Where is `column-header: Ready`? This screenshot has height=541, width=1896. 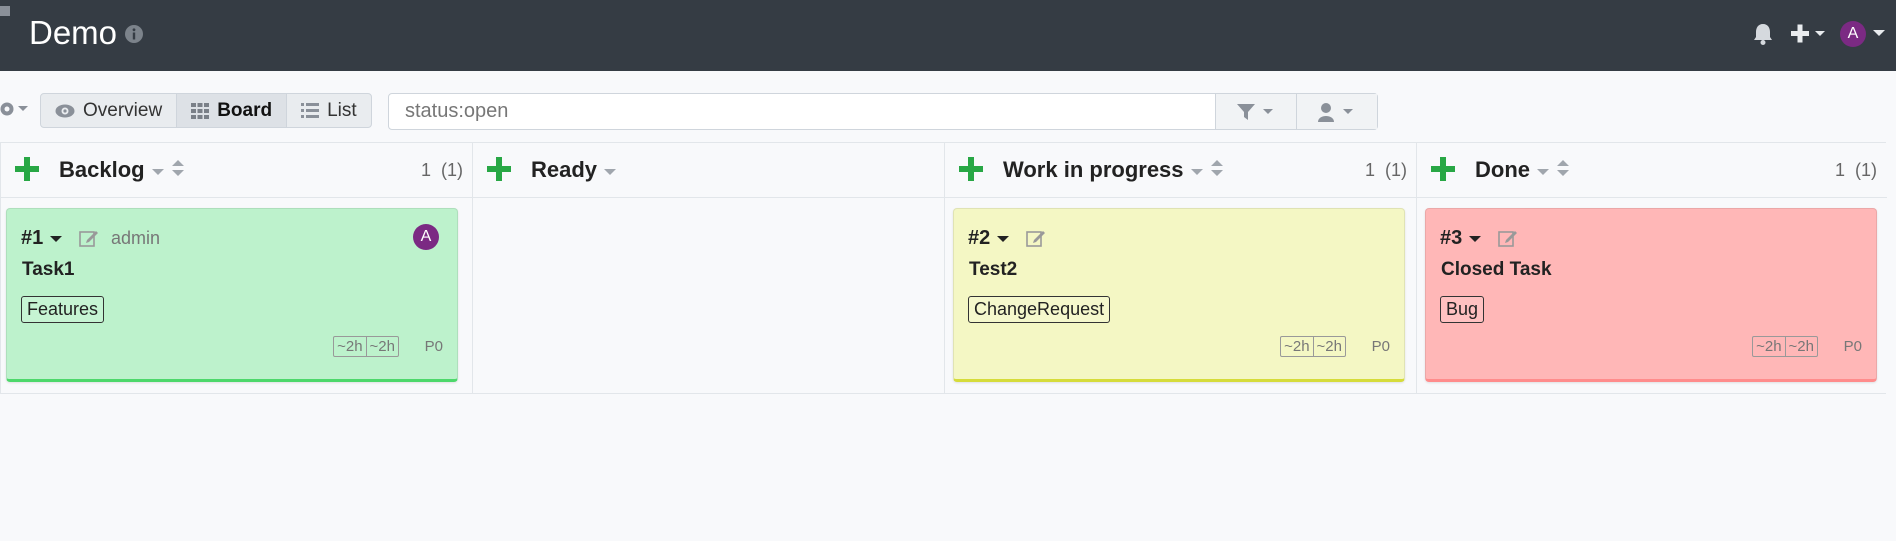 column-header: Ready is located at coordinates (709, 170).